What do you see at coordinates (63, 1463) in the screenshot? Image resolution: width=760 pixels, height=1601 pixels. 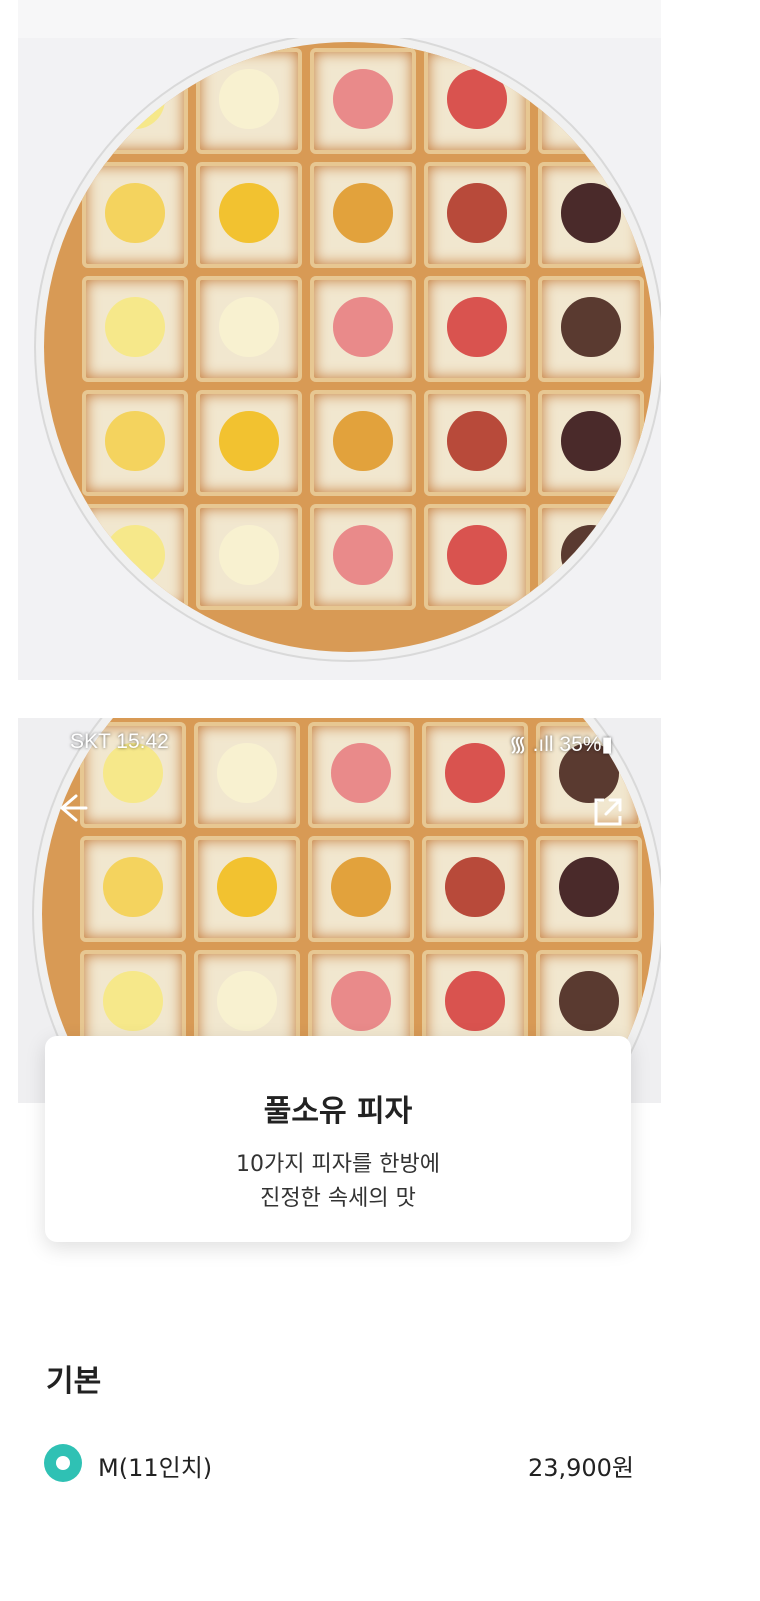 I see `radio-selected-icon` at bounding box center [63, 1463].